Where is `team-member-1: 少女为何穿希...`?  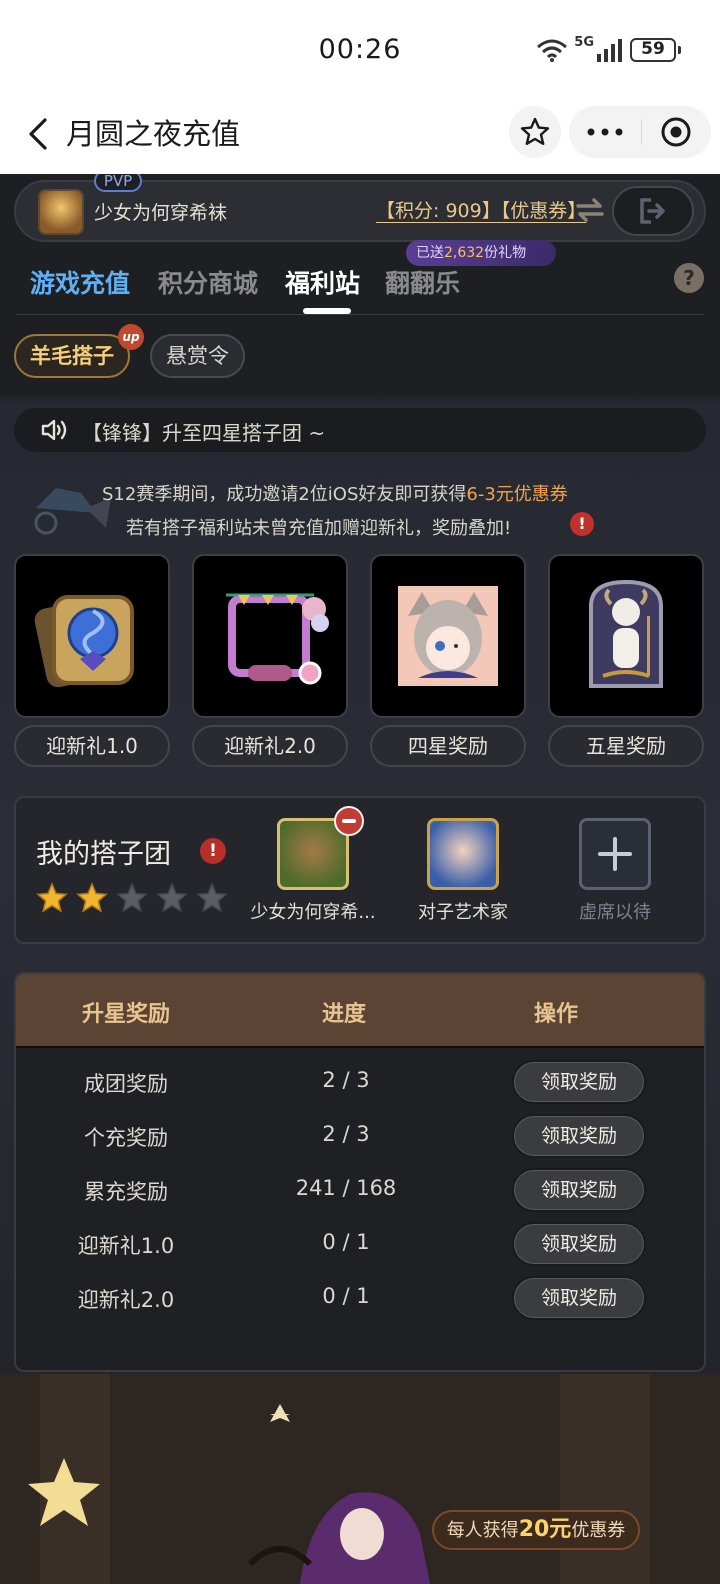 team-member-1: 少女为何穿希... is located at coordinates (313, 871).